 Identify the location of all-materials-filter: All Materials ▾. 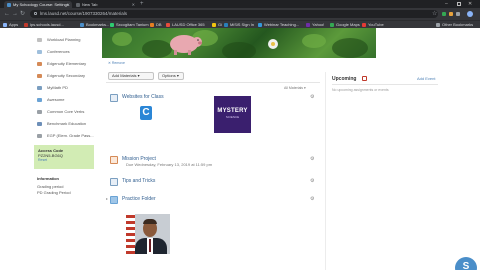
(295, 88).